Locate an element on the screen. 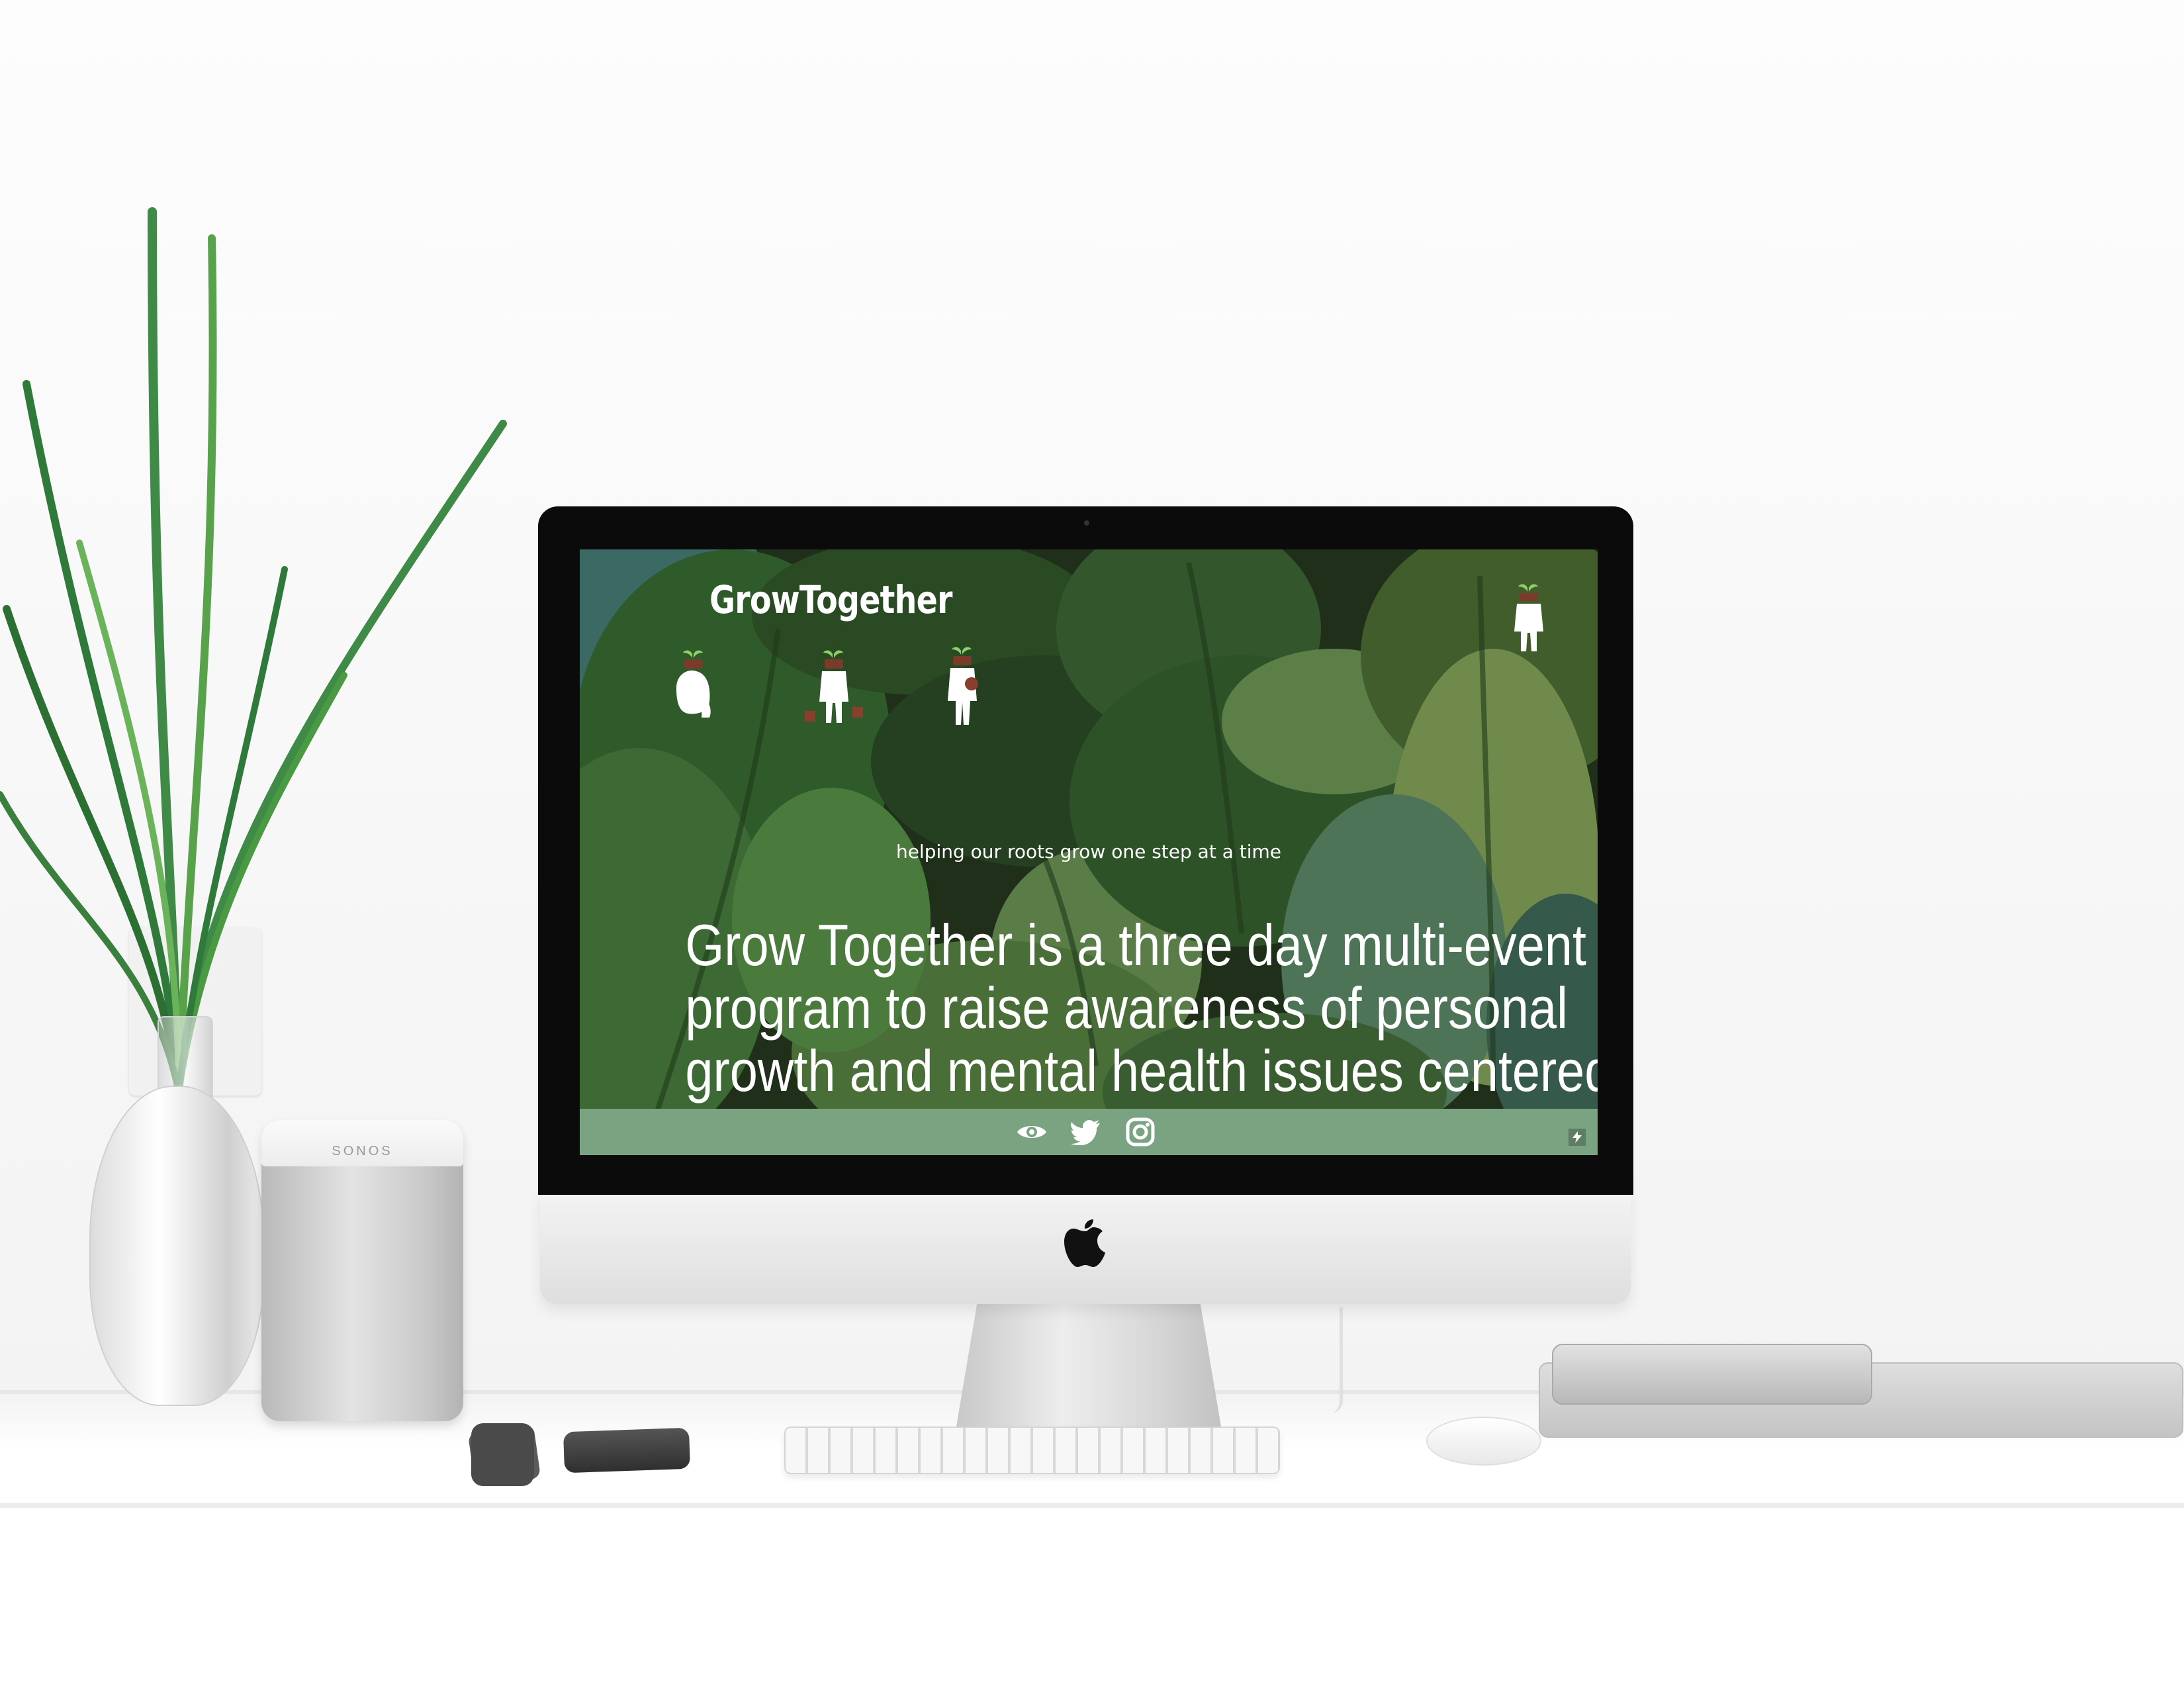 The width and height of the screenshot is (2184, 1688). footer-bar is located at coordinates (1089, 1132).